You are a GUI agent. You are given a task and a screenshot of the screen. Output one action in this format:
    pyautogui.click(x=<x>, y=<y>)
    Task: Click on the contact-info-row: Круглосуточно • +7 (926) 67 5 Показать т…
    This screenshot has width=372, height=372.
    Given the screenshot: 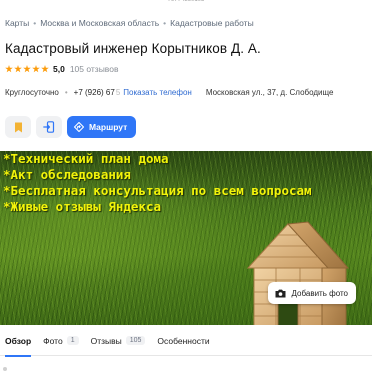 What is the action you would take?
    pyautogui.click(x=188, y=92)
    